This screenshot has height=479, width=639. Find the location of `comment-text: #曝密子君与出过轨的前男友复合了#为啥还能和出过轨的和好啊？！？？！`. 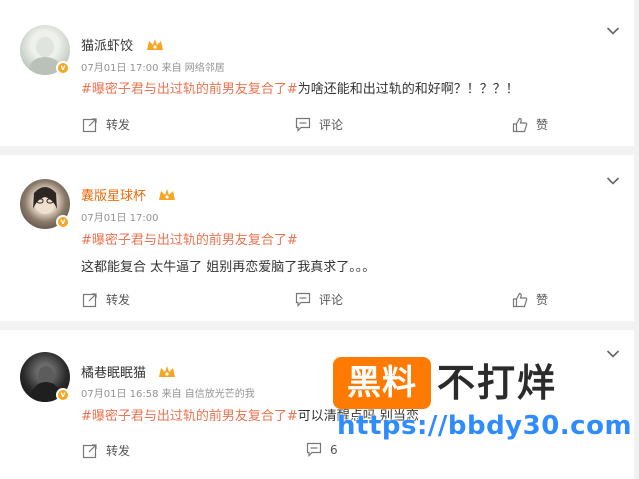

comment-text: #曝密子君与出过轨的前男友复合了#为啥还能和出过轨的和好啊？！？？！ is located at coordinates (300, 87).